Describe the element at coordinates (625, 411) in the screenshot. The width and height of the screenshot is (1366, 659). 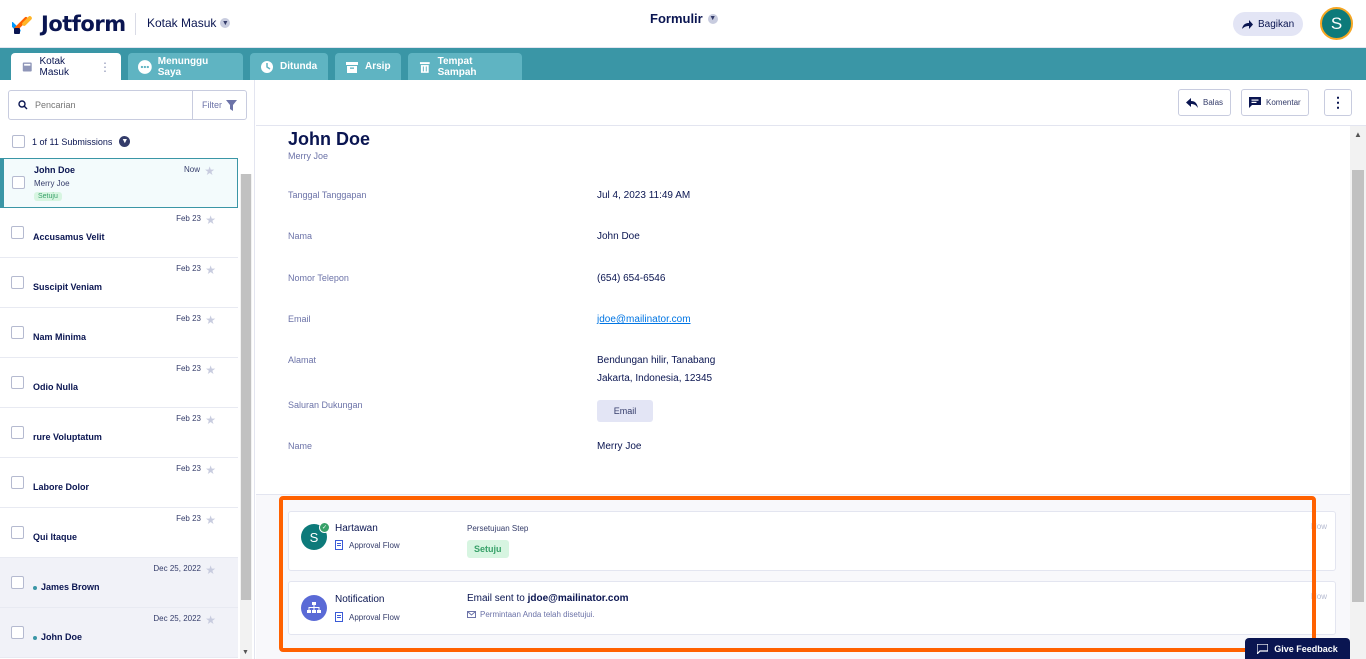
I see `channel-chip: Email` at that location.